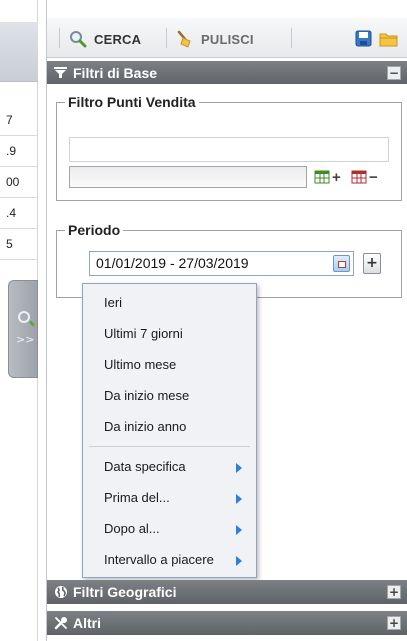  What do you see at coordinates (11, 151) in the screenshot?
I see `table-cell: .9` at bounding box center [11, 151].